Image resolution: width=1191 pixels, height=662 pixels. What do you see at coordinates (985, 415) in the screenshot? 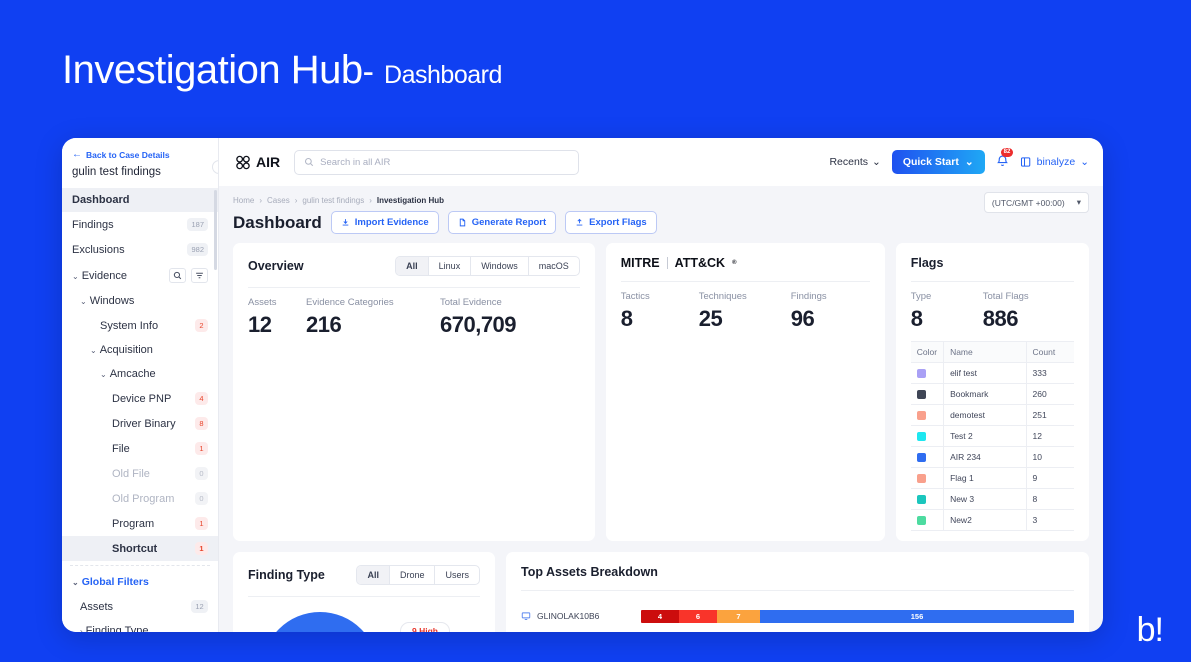
I see `flag-name-cell: demotest` at bounding box center [985, 415].